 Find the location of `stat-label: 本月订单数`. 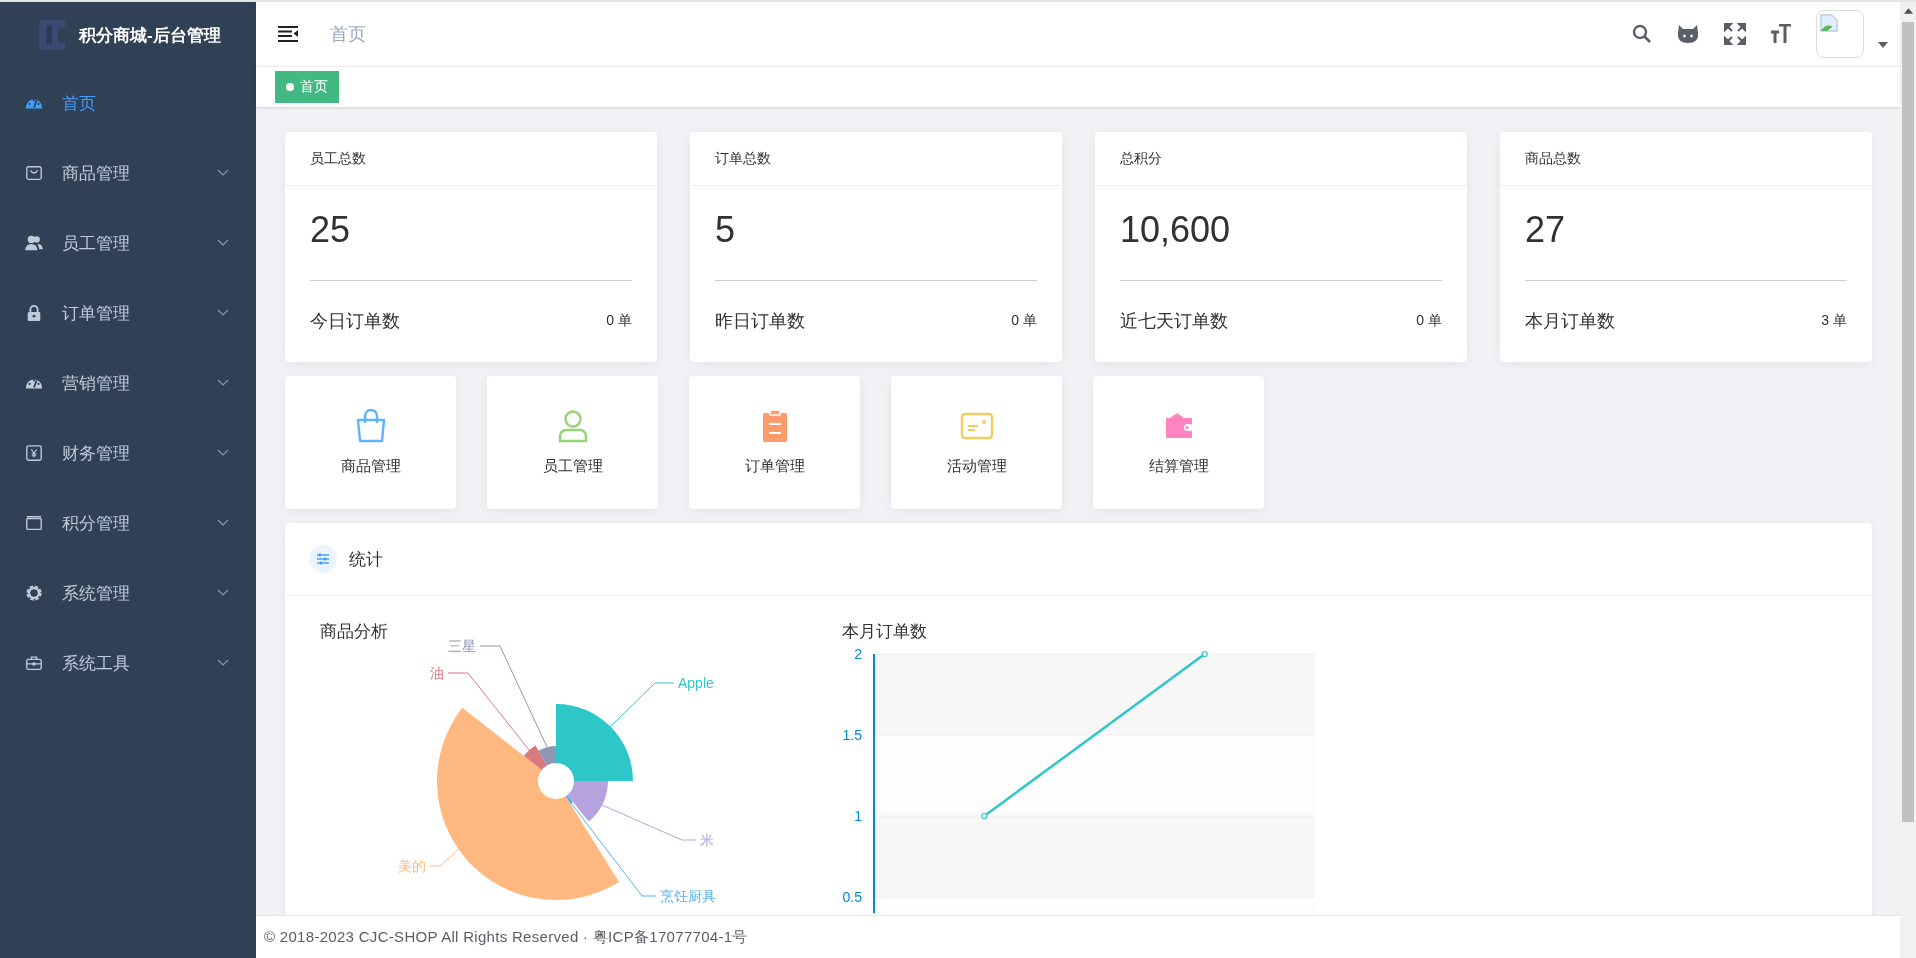

stat-label: 本月订单数 is located at coordinates (1570, 321).